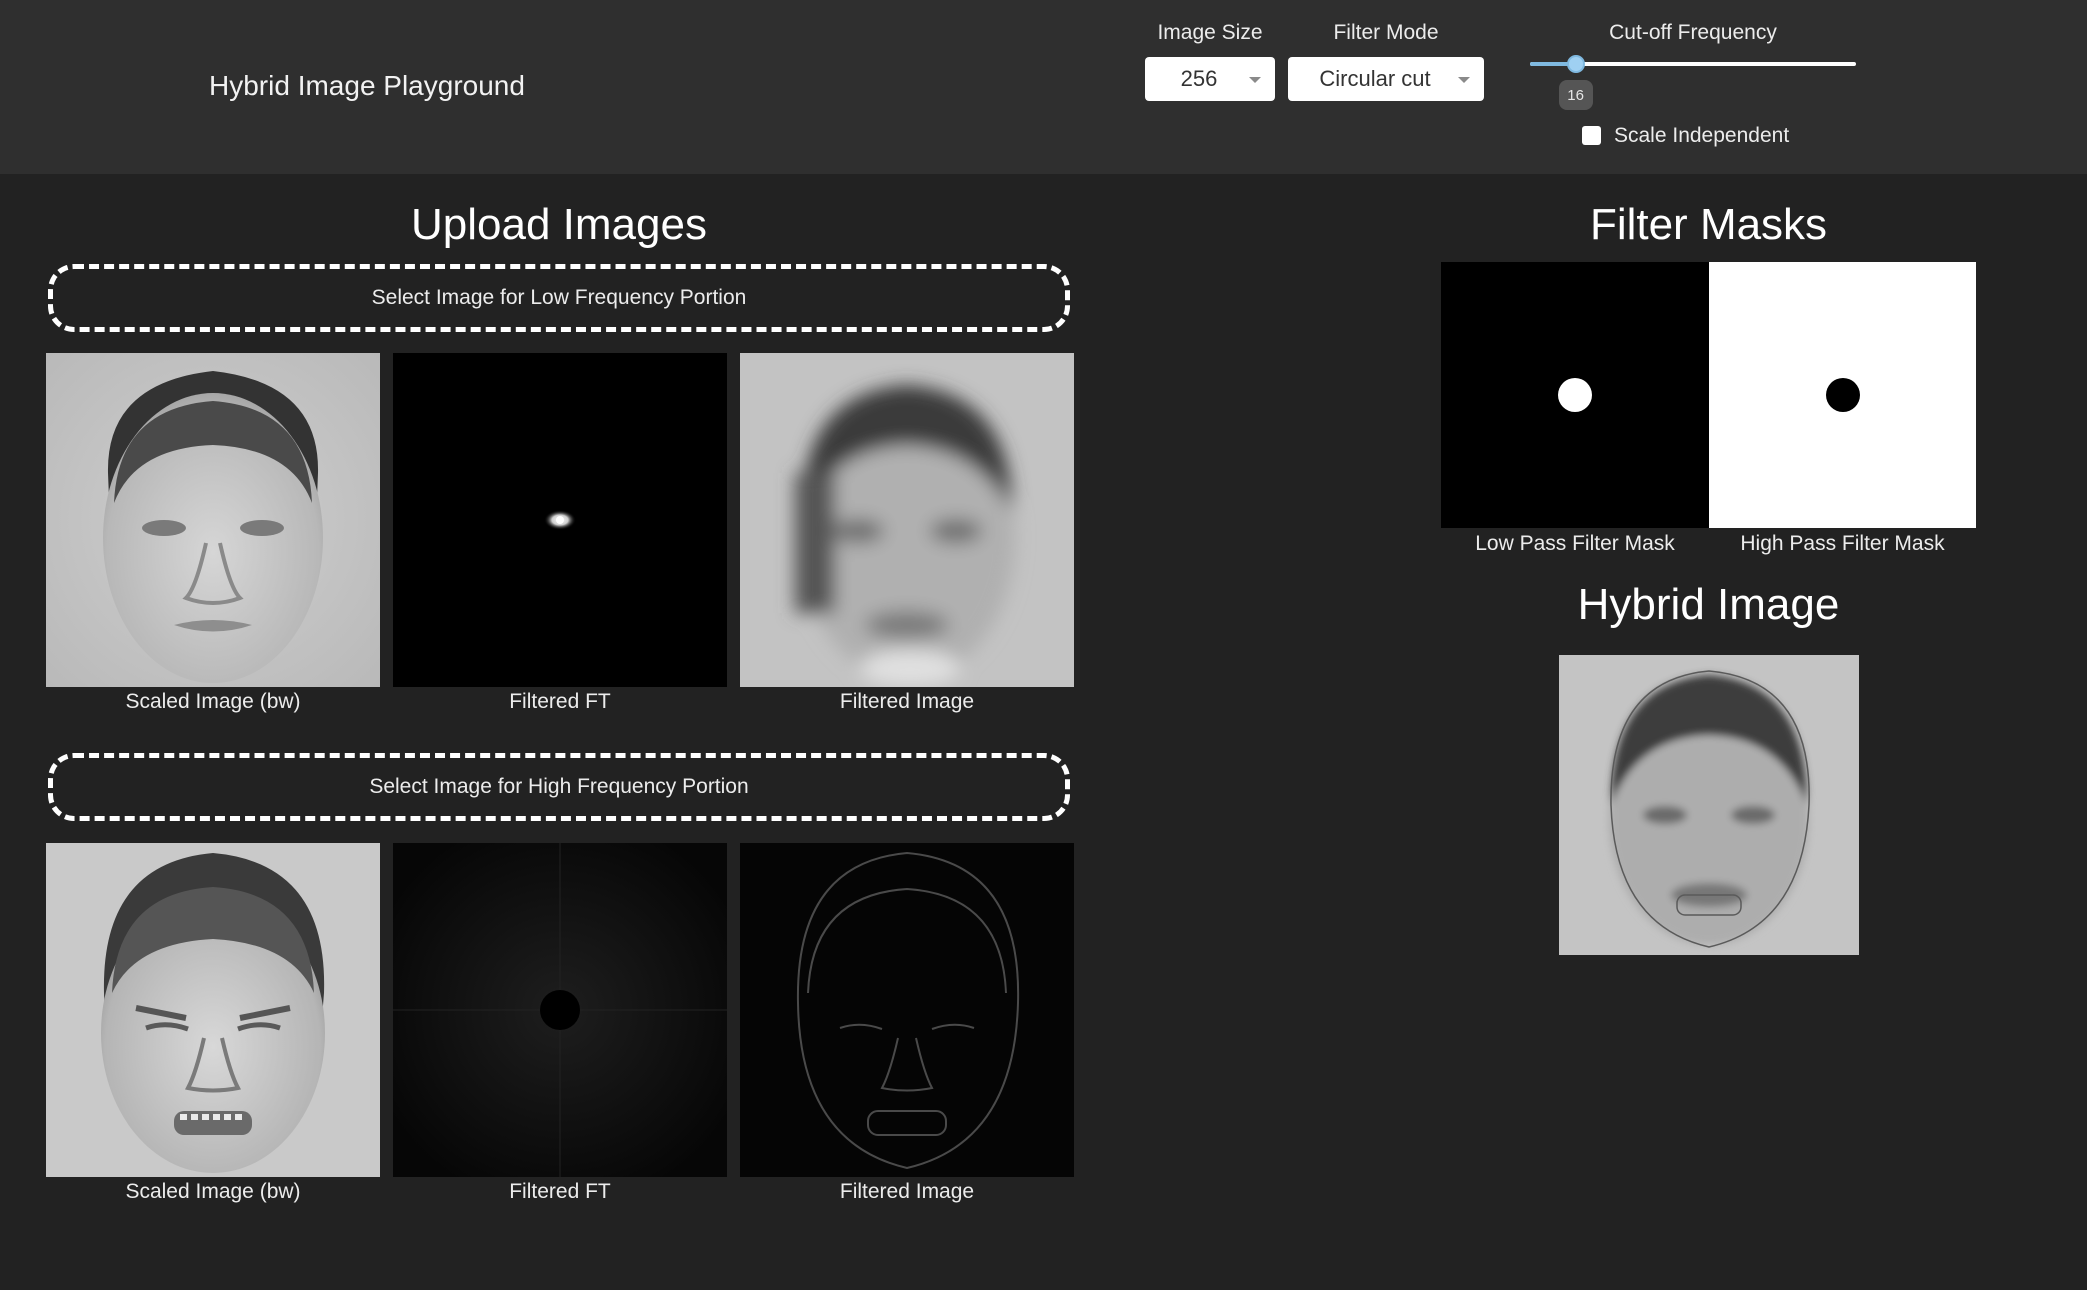 This screenshot has height=1290, width=2087. I want to click on high-filtered-image, so click(907, 1010).